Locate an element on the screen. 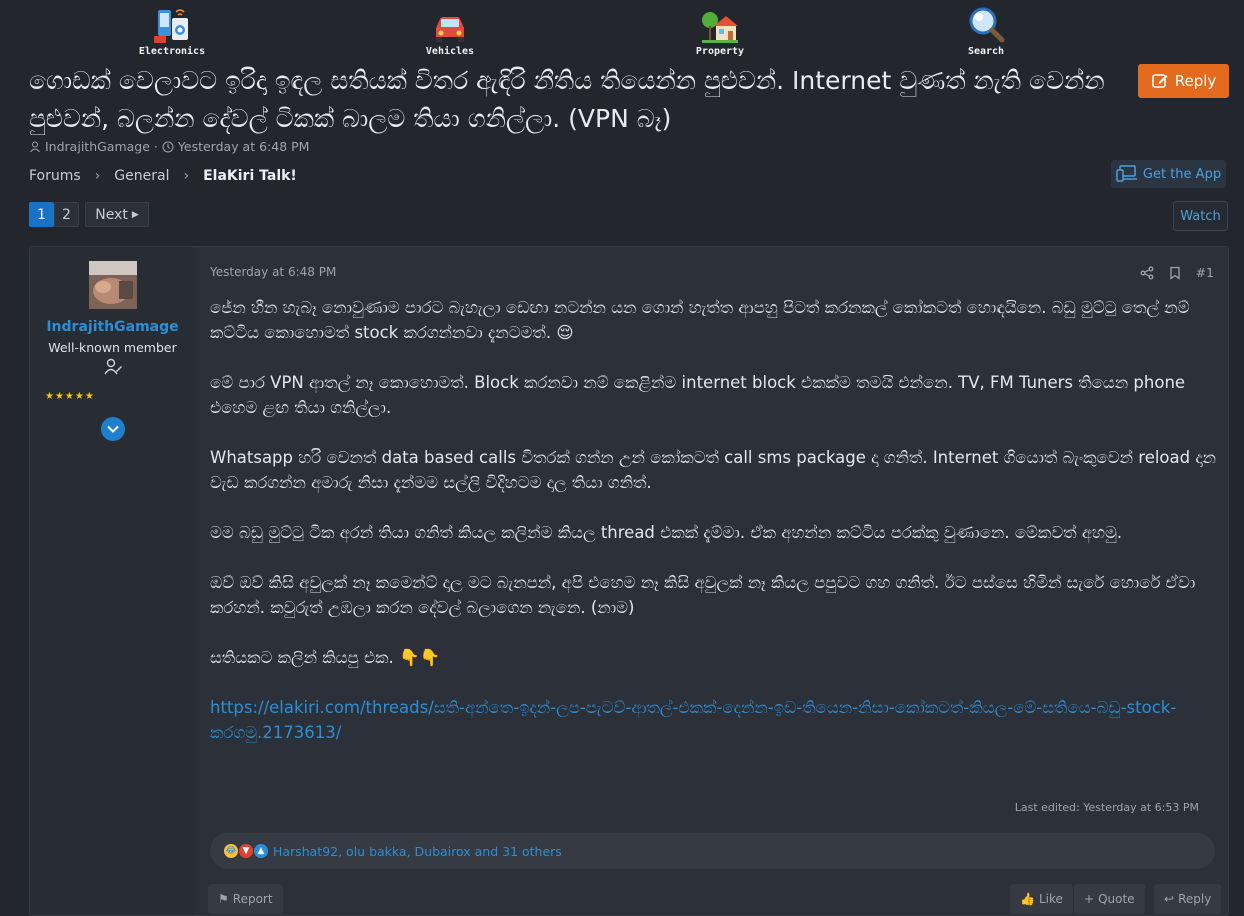 The height and width of the screenshot is (916, 1244). like-button: 👍 Like is located at coordinates (1041, 899).